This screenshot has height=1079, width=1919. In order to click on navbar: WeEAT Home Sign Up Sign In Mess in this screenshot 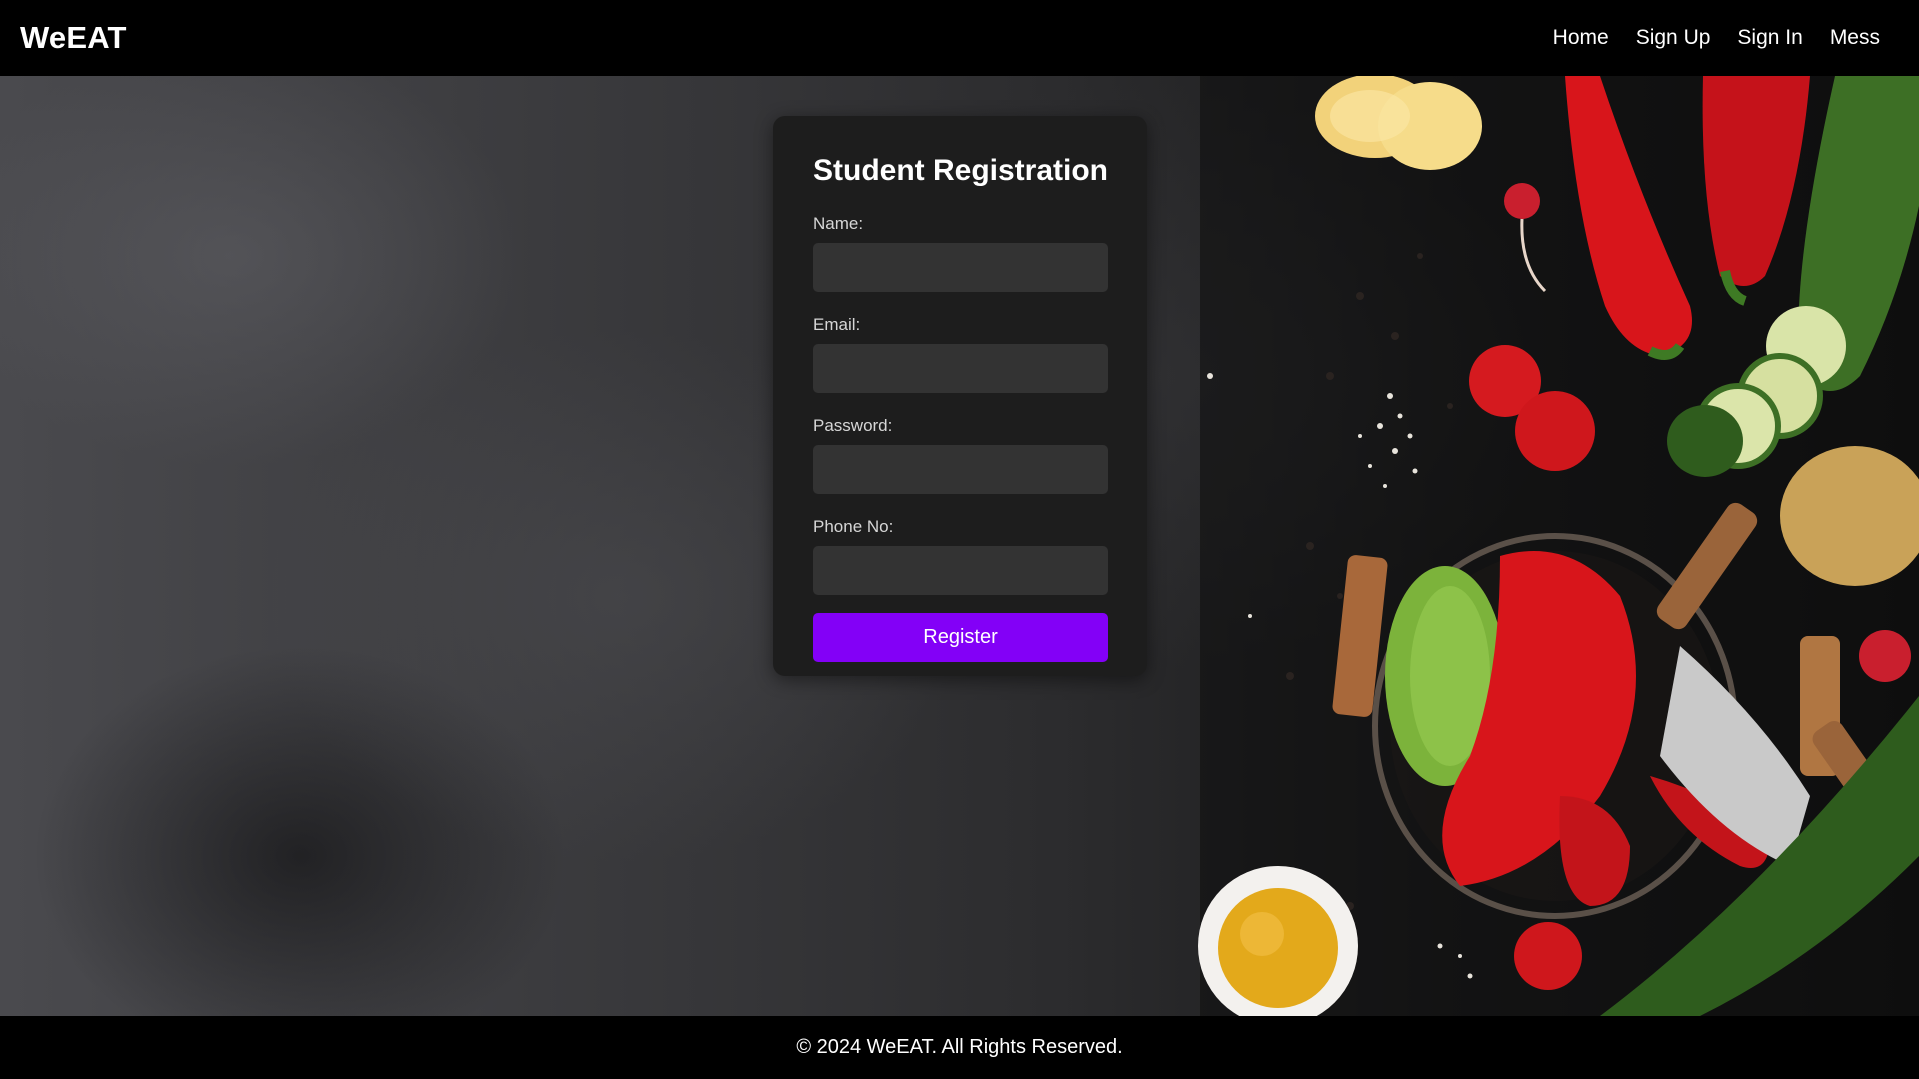, I will do `click(959, 38)`.